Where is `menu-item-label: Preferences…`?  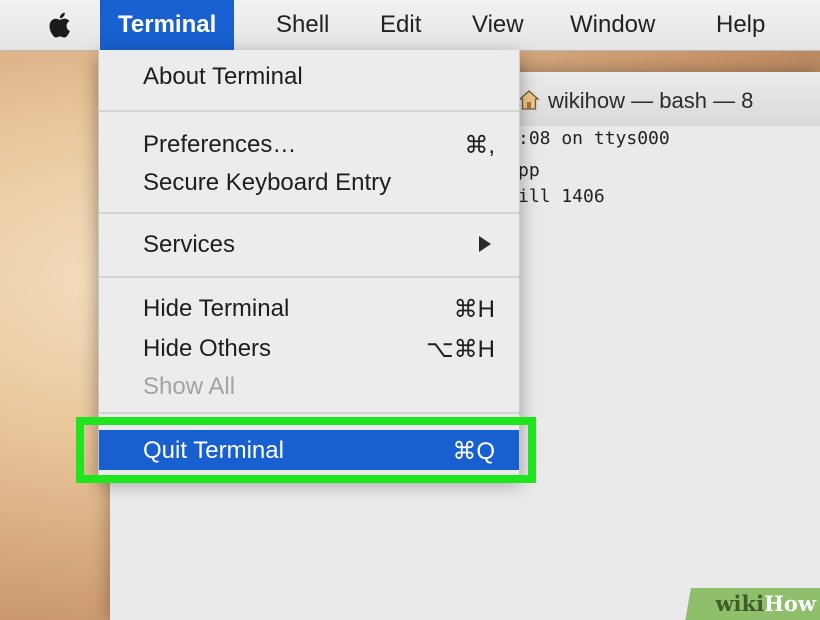 menu-item-label: Preferences… is located at coordinates (220, 144).